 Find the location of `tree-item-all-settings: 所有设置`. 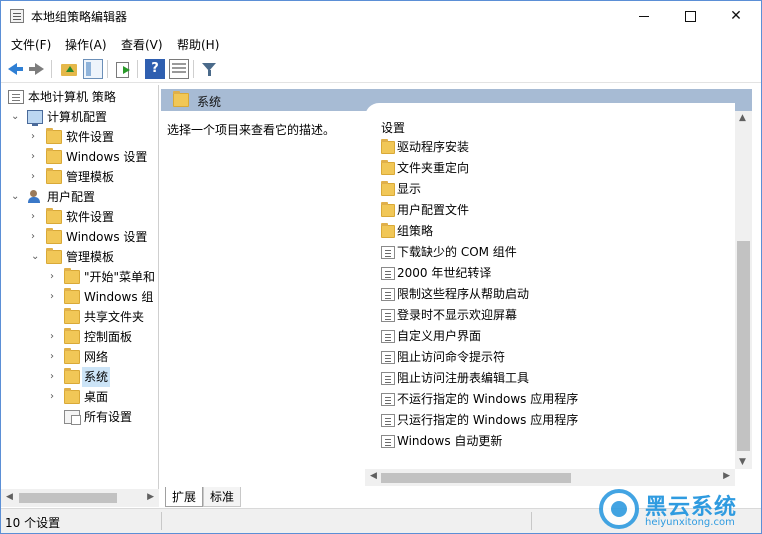

tree-item-all-settings: 所有设置 is located at coordinates (79, 417).